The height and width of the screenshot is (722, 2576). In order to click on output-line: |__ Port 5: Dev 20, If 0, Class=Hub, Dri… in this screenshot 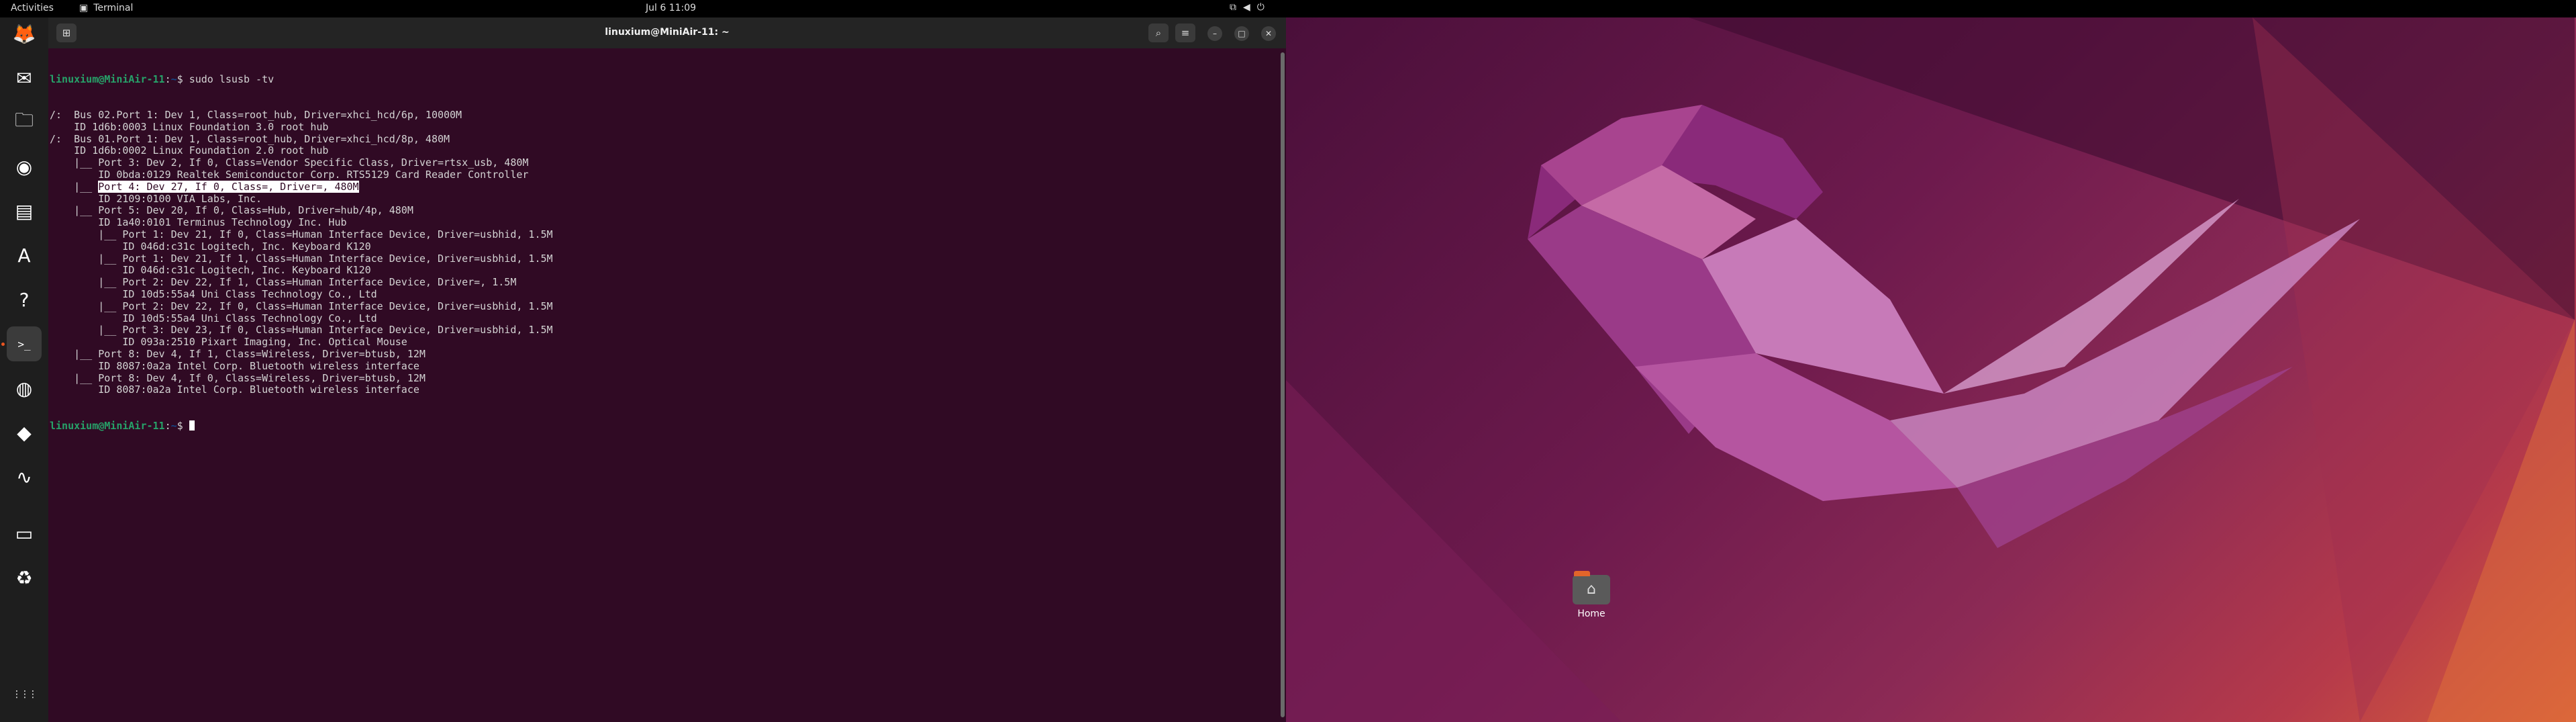, I will do `click(660, 211)`.